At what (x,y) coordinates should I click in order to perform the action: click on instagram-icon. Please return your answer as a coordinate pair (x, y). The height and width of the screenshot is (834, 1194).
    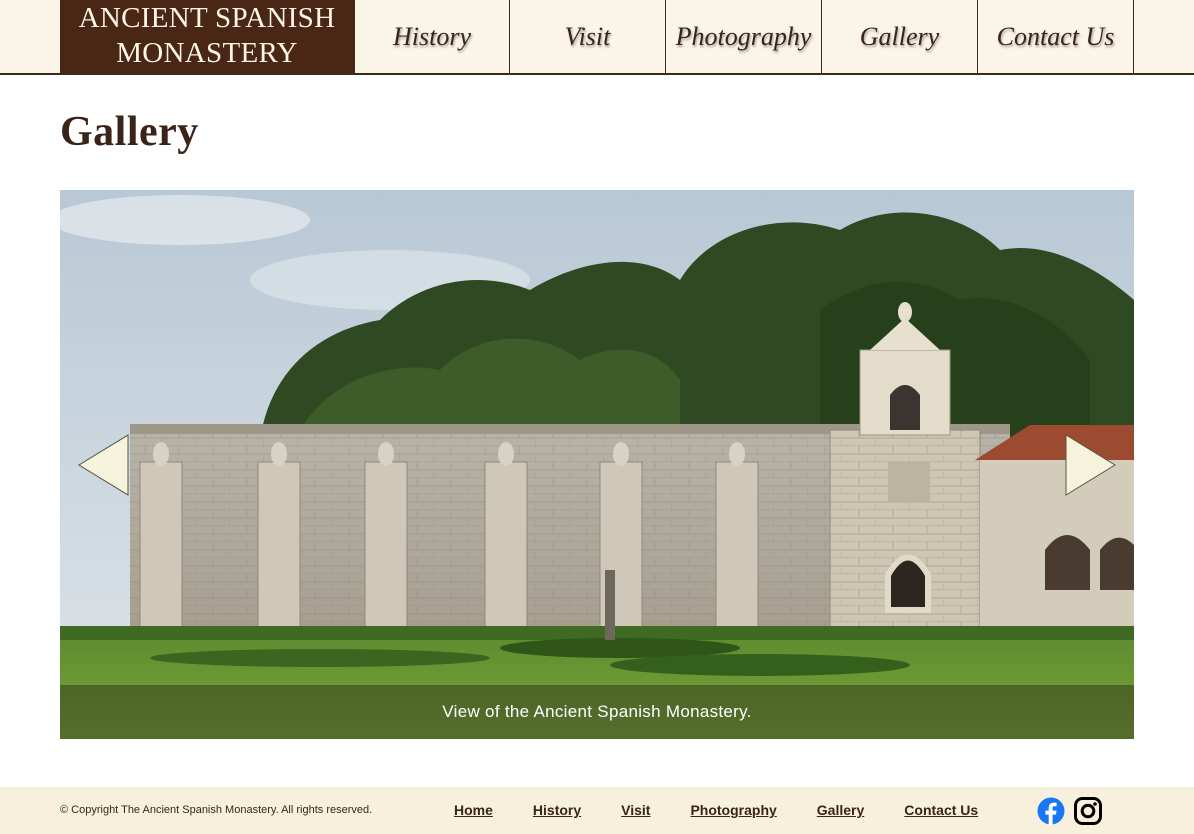
    Looking at the image, I should click on (1088, 811).